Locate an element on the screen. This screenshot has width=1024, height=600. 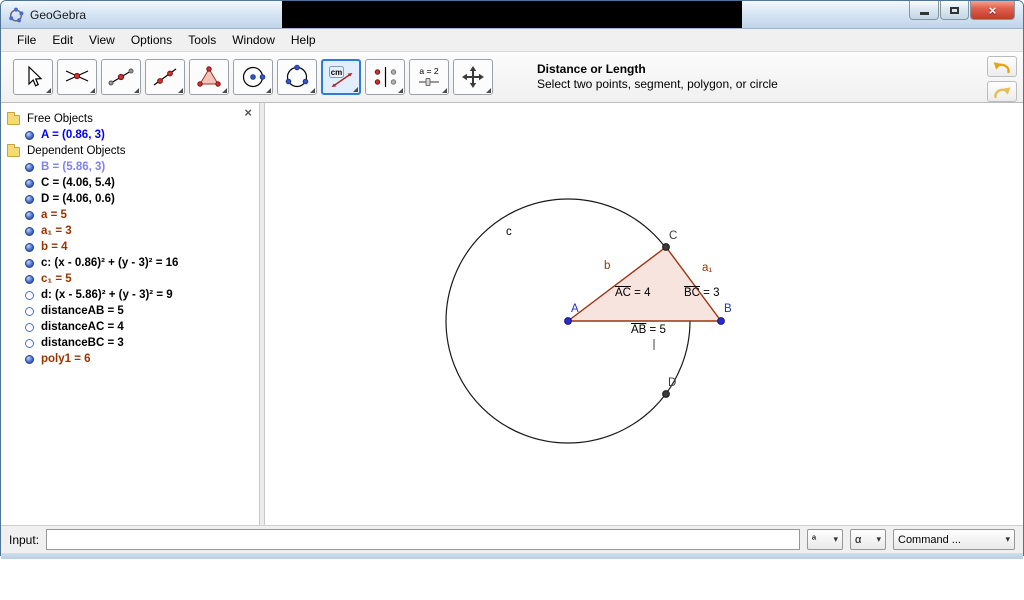
triangle-poly1 is located at coordinates (644, 284).